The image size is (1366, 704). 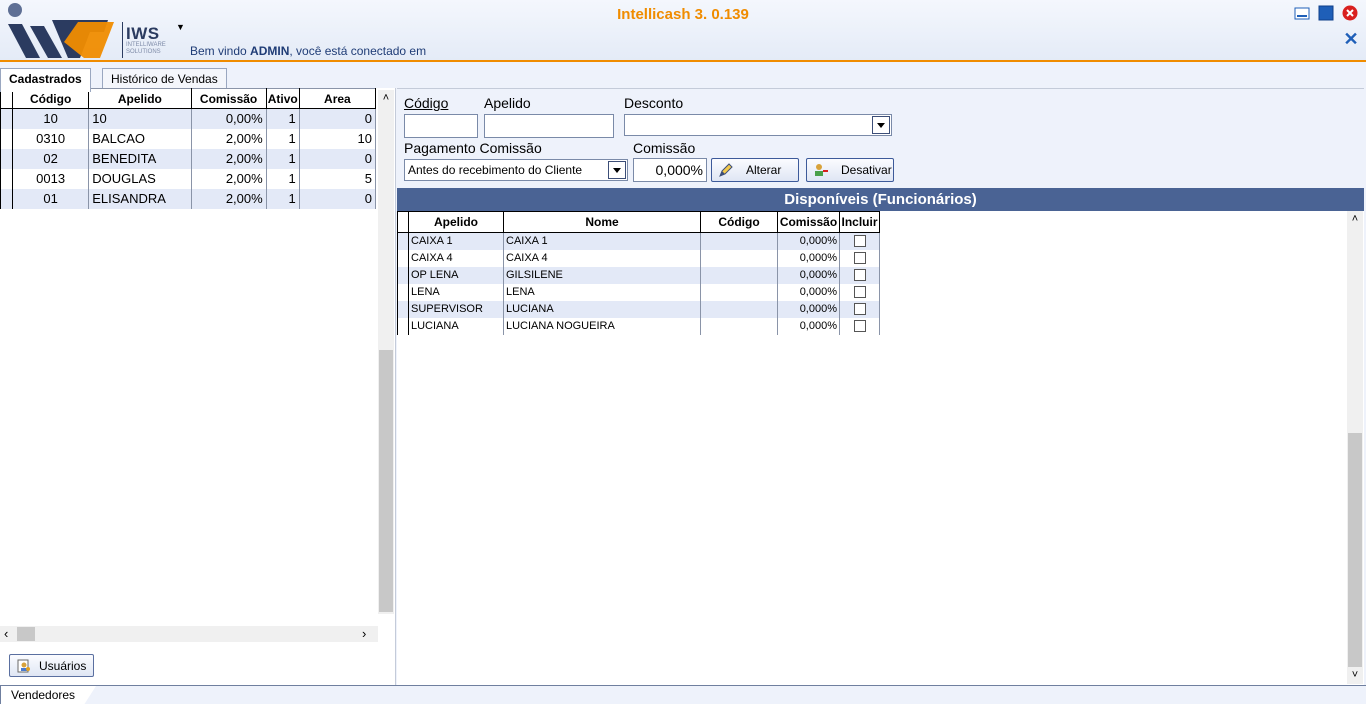 What do you see at coordinates (188, 118) in the screenshot?
I see `table-row: 10 10 0,00% 1 0` at bounding box center [188, 118].